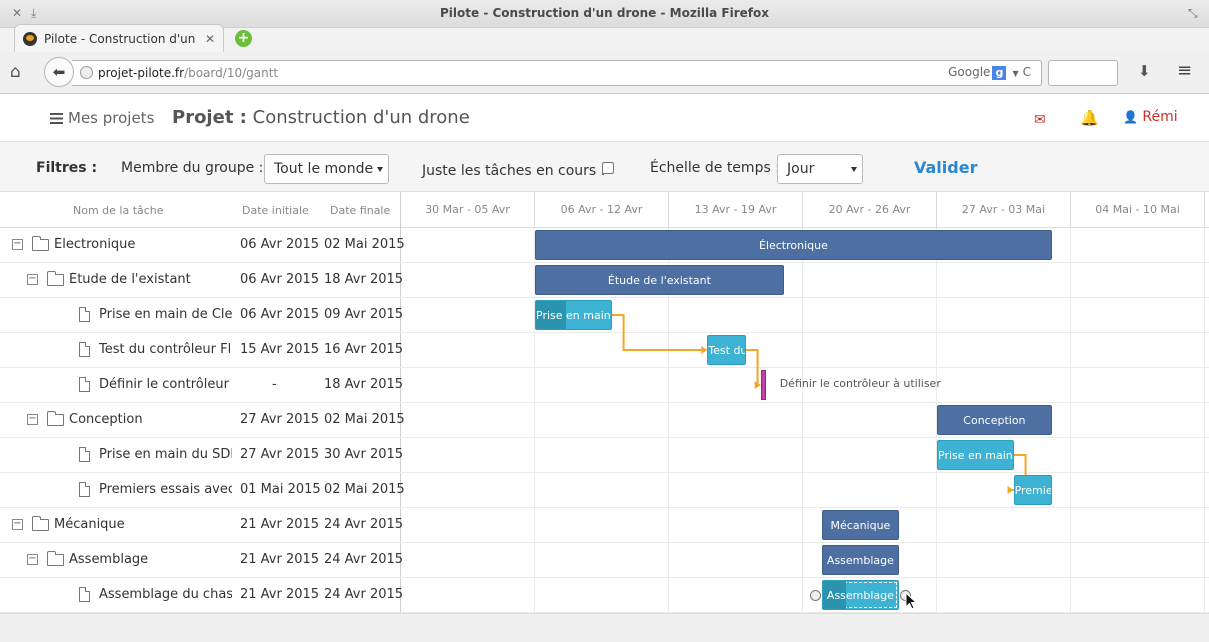 The image size is (1209, 642). What do you see at coordinates (945, 167) in the screenshot?
I see `validate-button: Valider` at bounding box center [945, 167].